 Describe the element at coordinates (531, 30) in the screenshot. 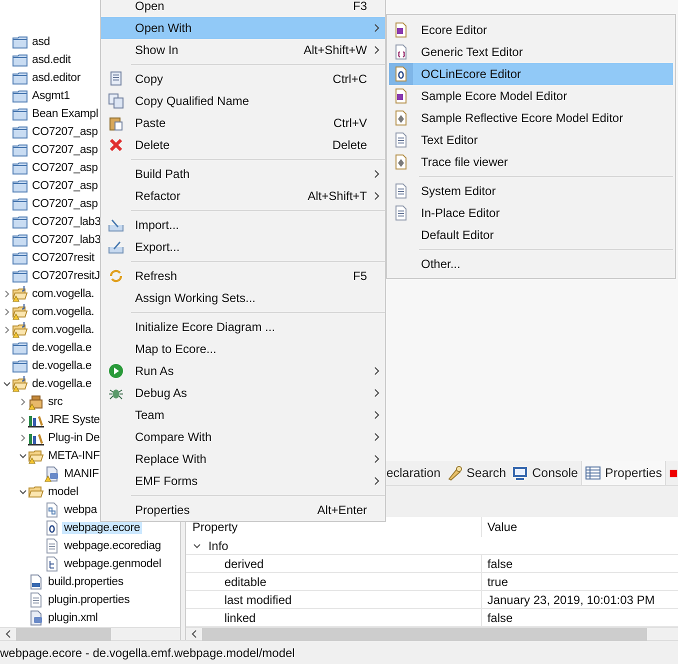

I see `menu-item: Ecore Editor` at that location.